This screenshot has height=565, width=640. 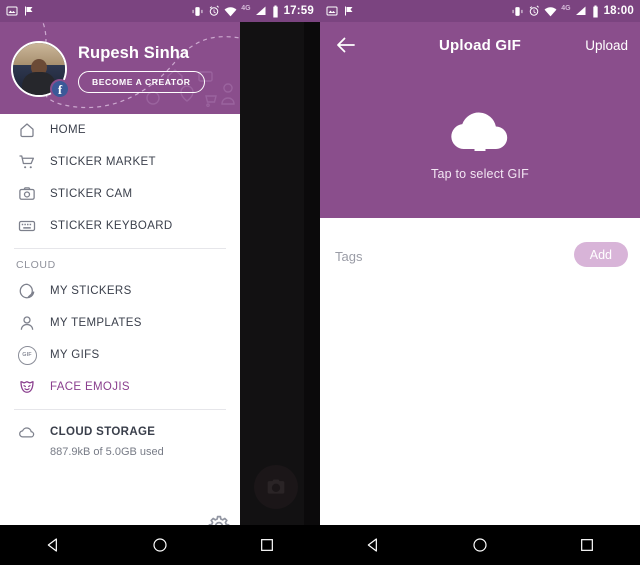 I want to click on menu-item-sticker-keyboard: STICKER KEYBOARD, so click(x=120, y=226).